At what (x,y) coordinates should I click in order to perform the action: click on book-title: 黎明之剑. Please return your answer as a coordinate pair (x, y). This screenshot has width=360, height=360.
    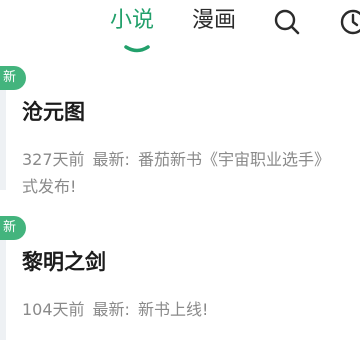
    Looking at the image, I should click on (64, 262).